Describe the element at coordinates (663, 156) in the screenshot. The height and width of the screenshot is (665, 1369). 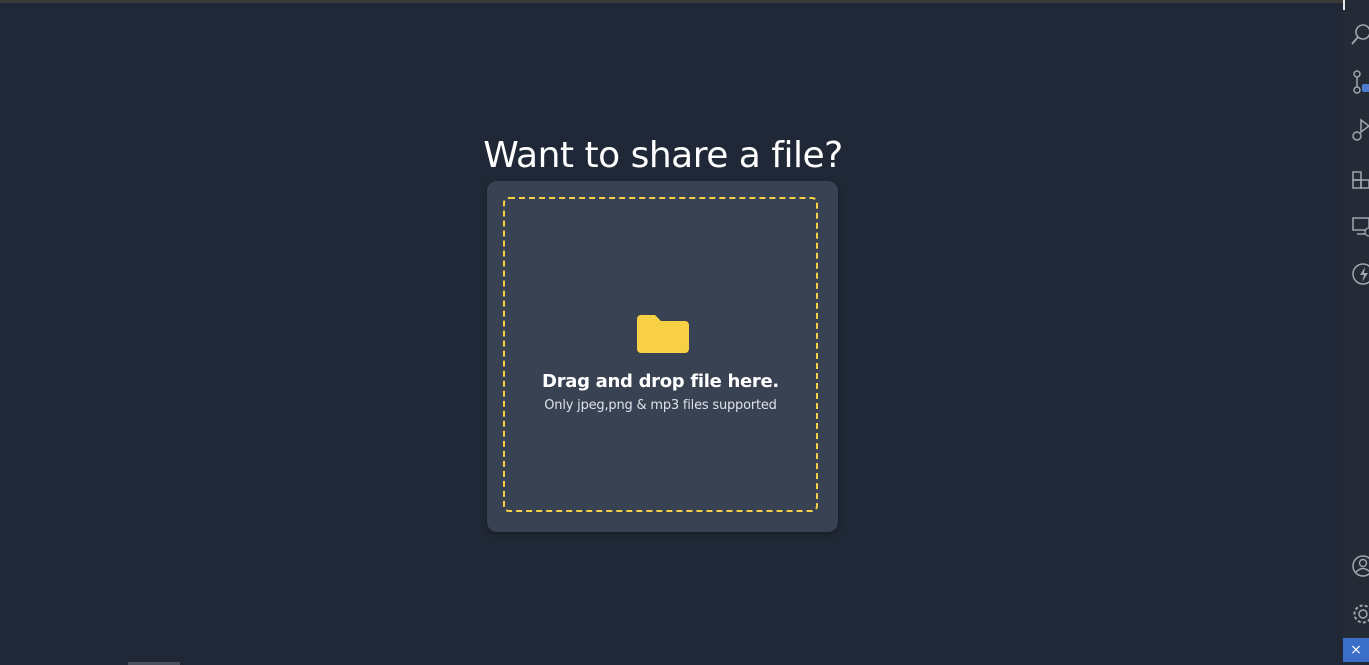
I see `page-title: Want to share a file?` at that location.